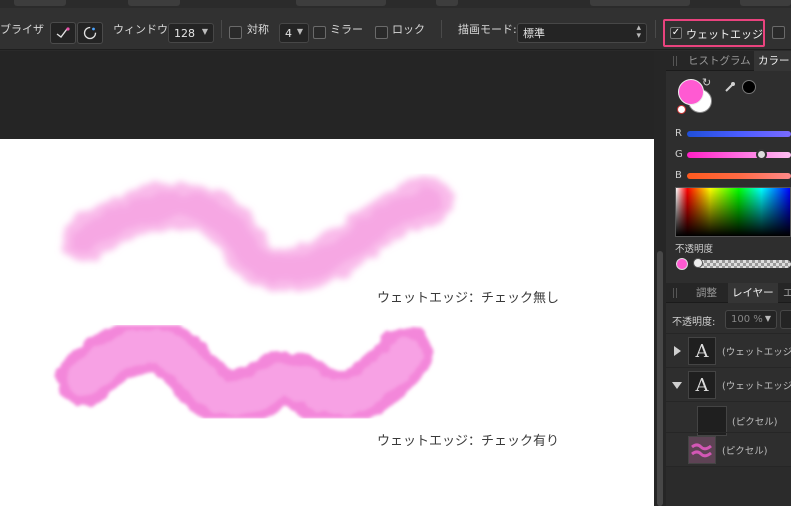  Describe the element at coordinates (245, 371) in the screenshot. I see `stroke-with-wet-edges` at that location.